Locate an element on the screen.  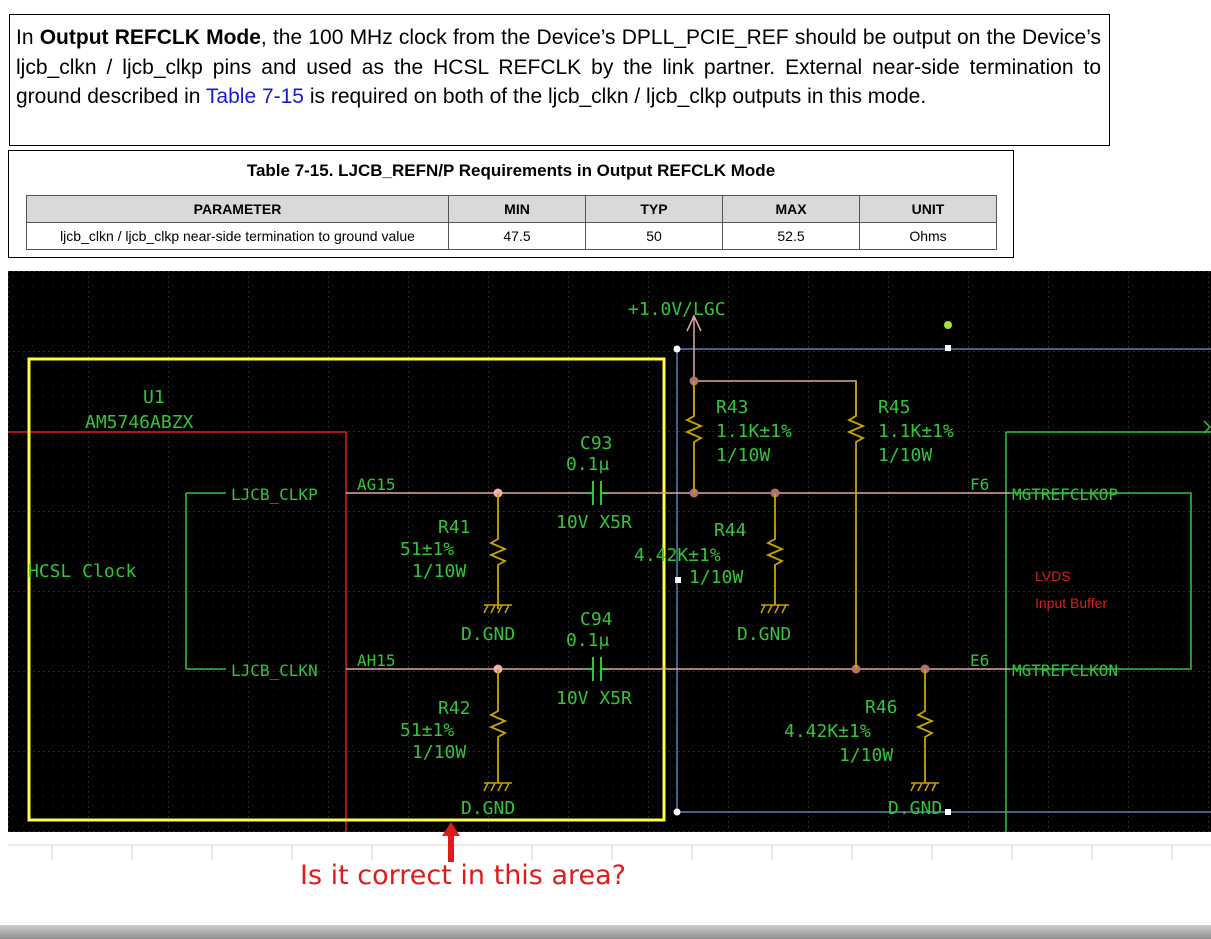
para-text-1: In is located at coordinates (28, 37).